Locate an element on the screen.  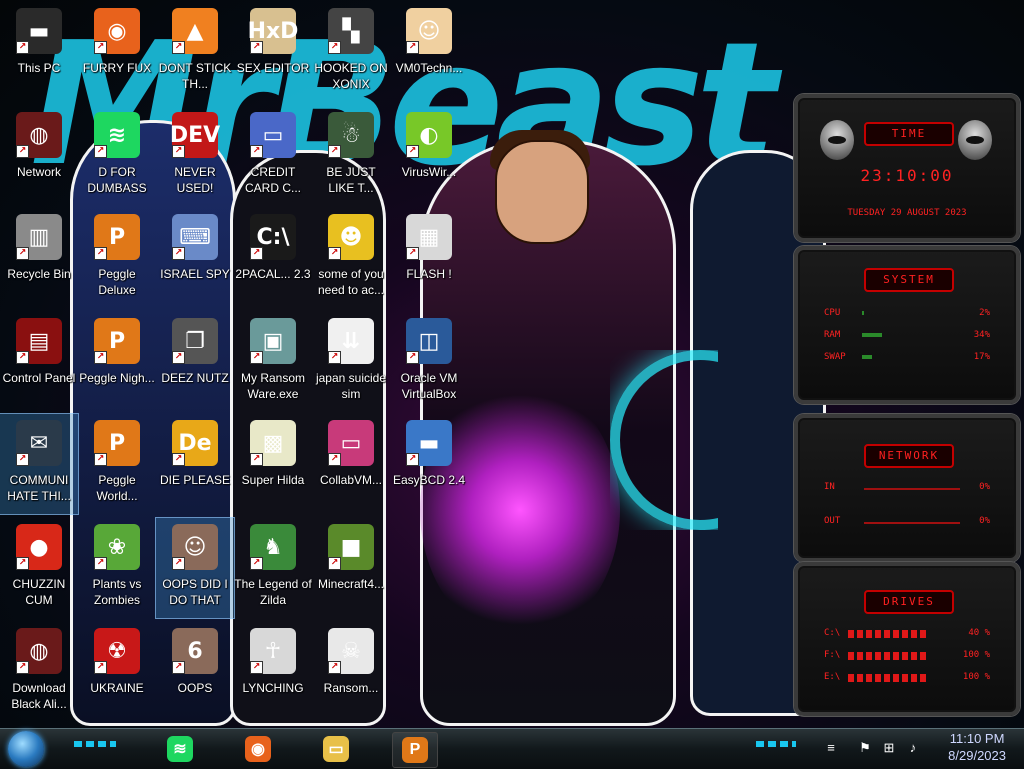
action-center-flag-icon: ⚑ is located at coordinates (865, 748).